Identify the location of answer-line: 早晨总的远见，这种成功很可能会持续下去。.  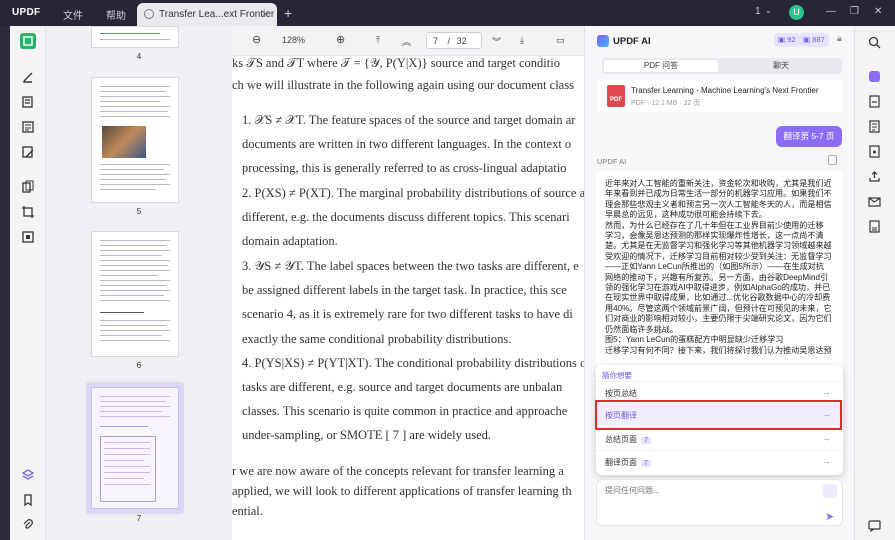
(686, 215).